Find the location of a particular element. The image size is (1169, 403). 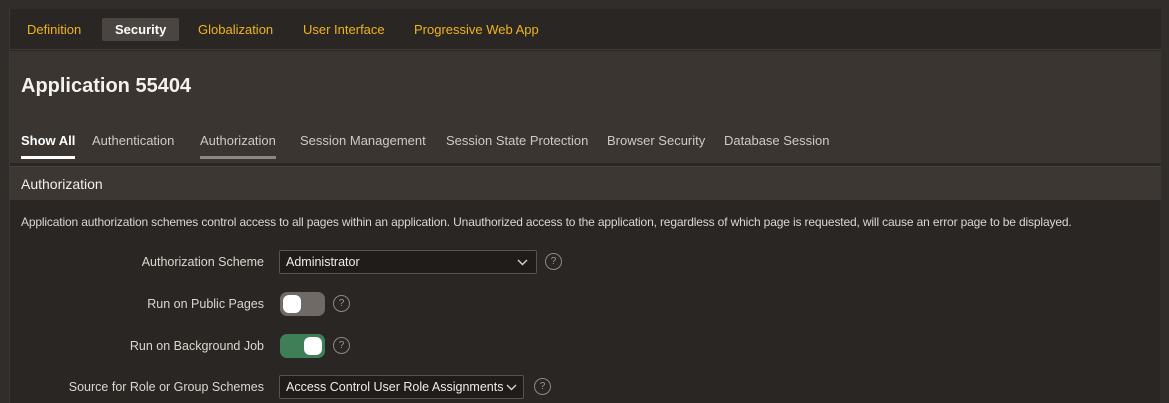

tab-globalization: Globalization is located at coordinates (235, 29).